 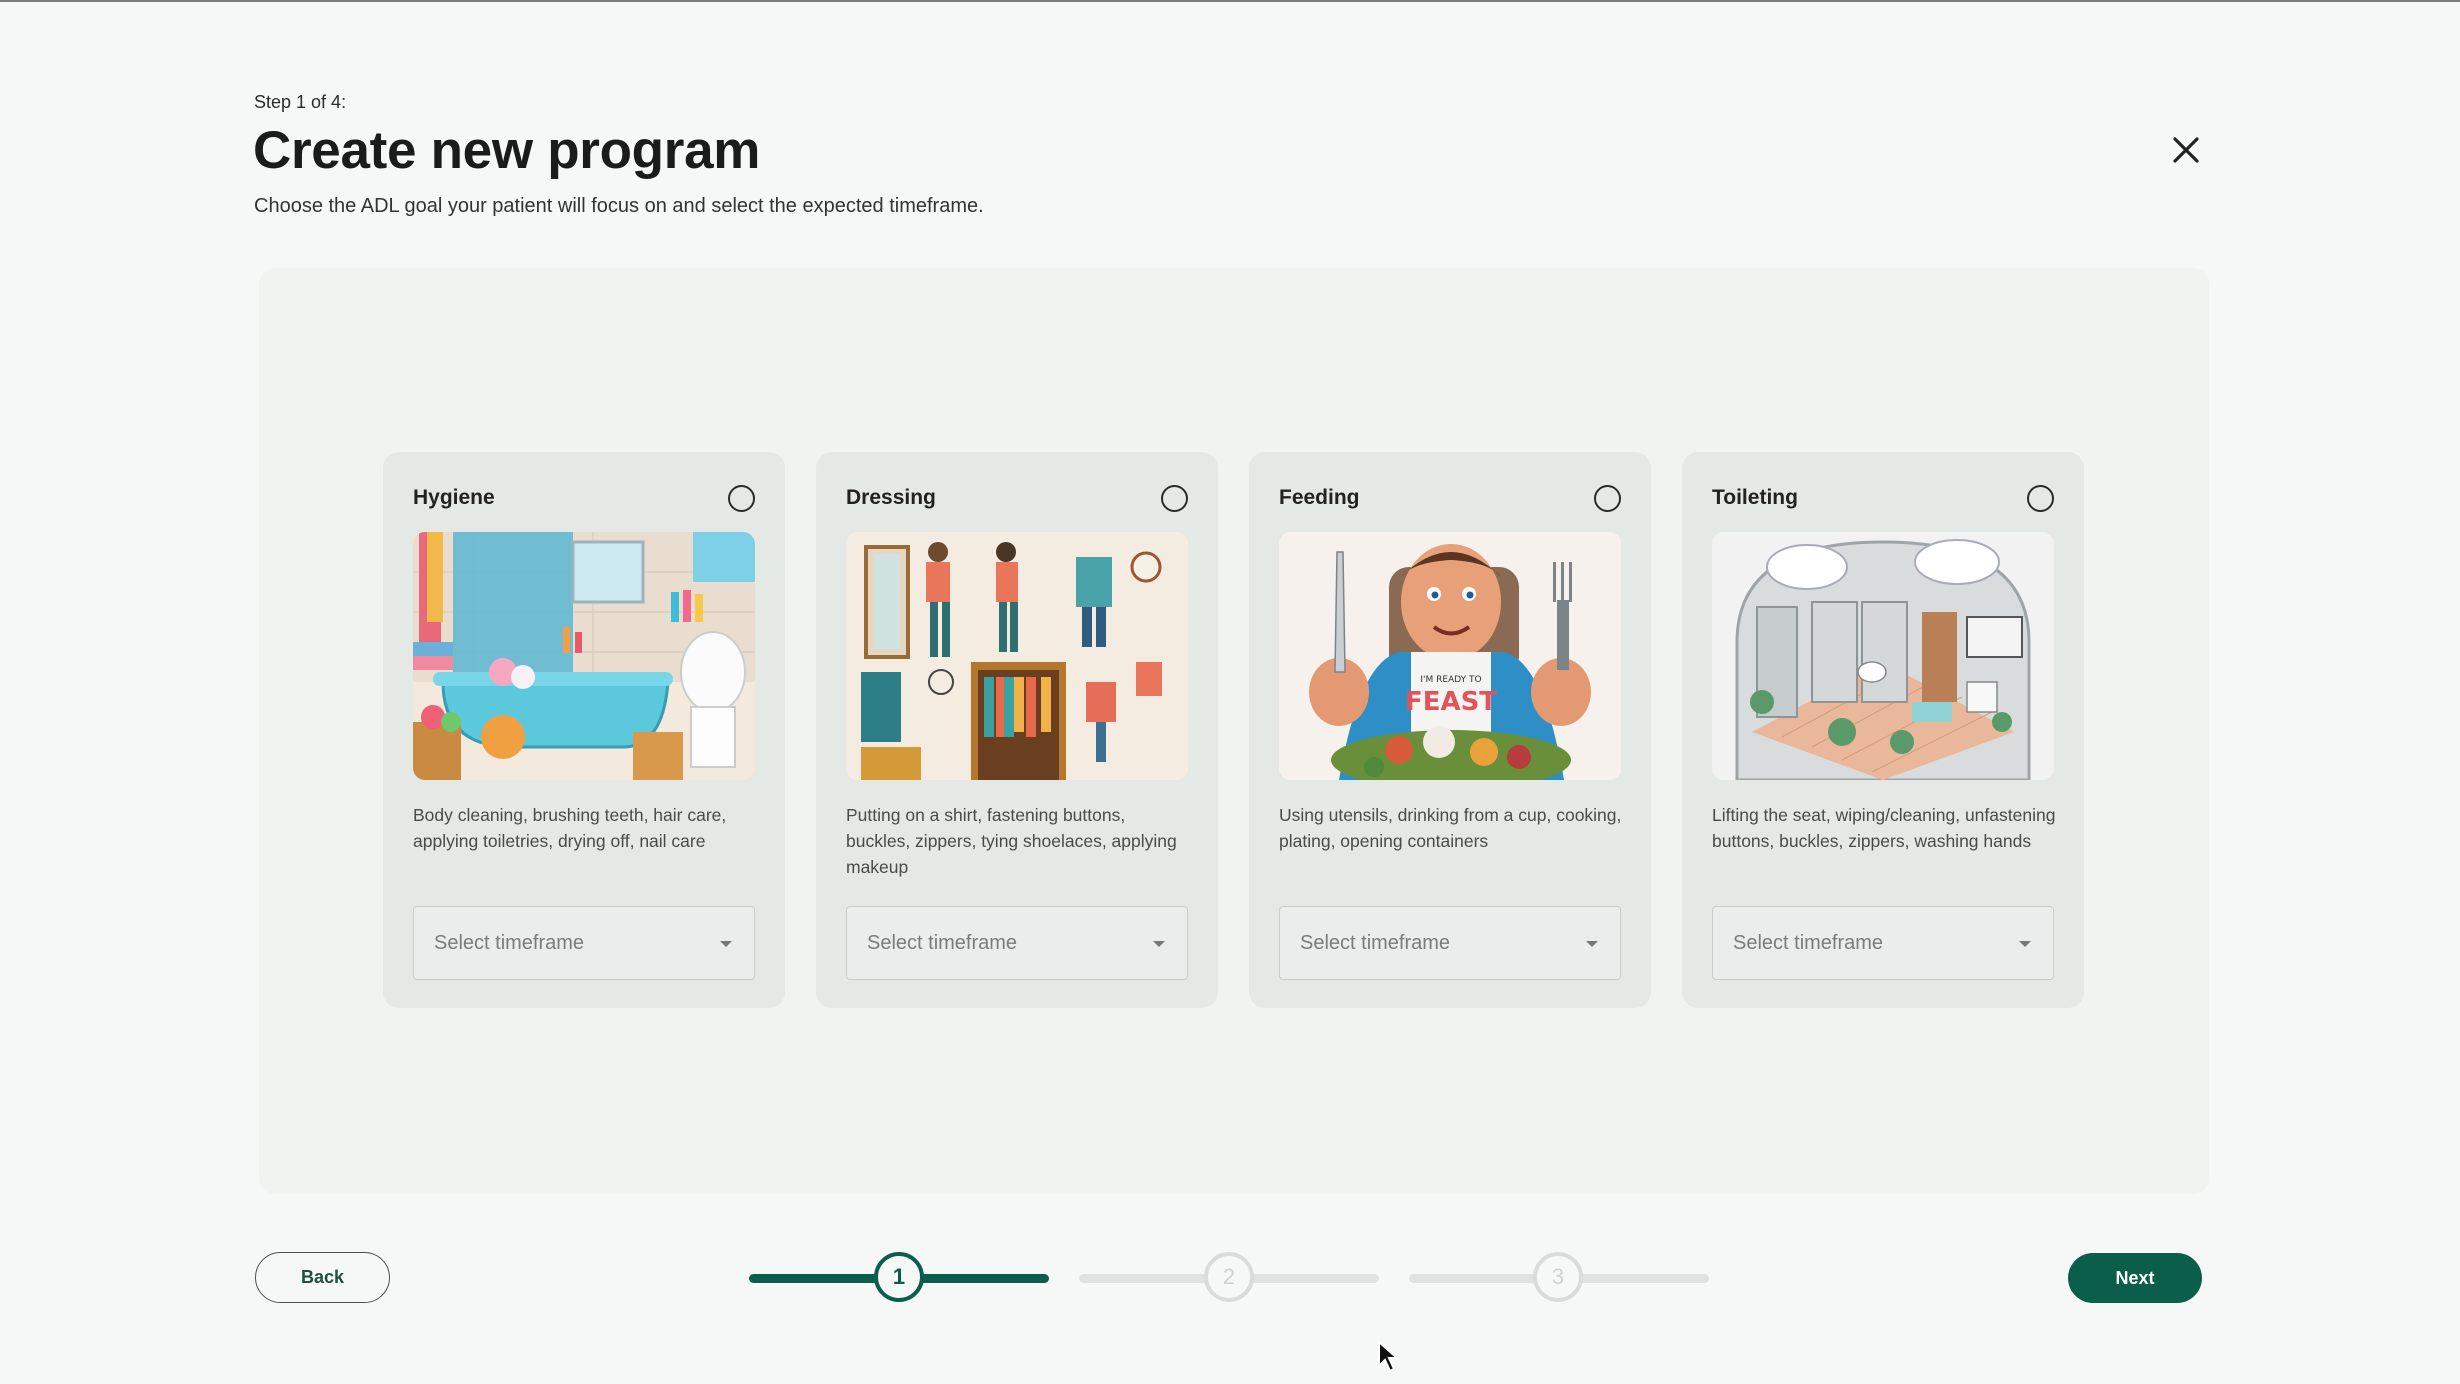 I want to click on card-title: Feeding, so click(x=1319, y=497).